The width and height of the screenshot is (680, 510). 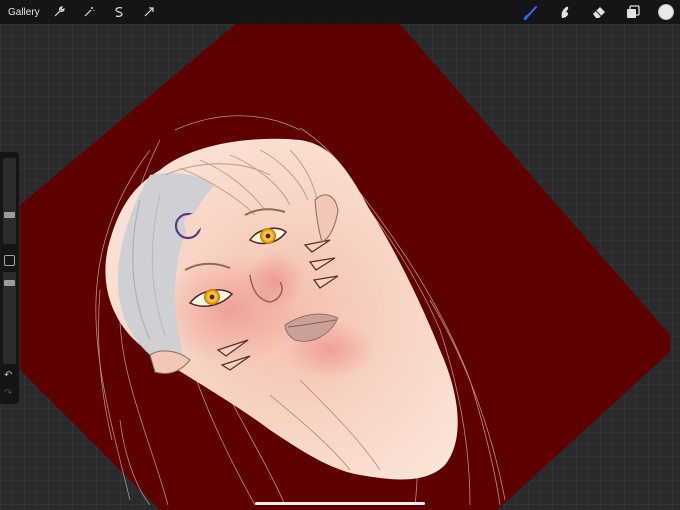 What do you see at coordinates (9, 260) in the screenshot?
I see `square-icon` at bounding box center [9, 260].